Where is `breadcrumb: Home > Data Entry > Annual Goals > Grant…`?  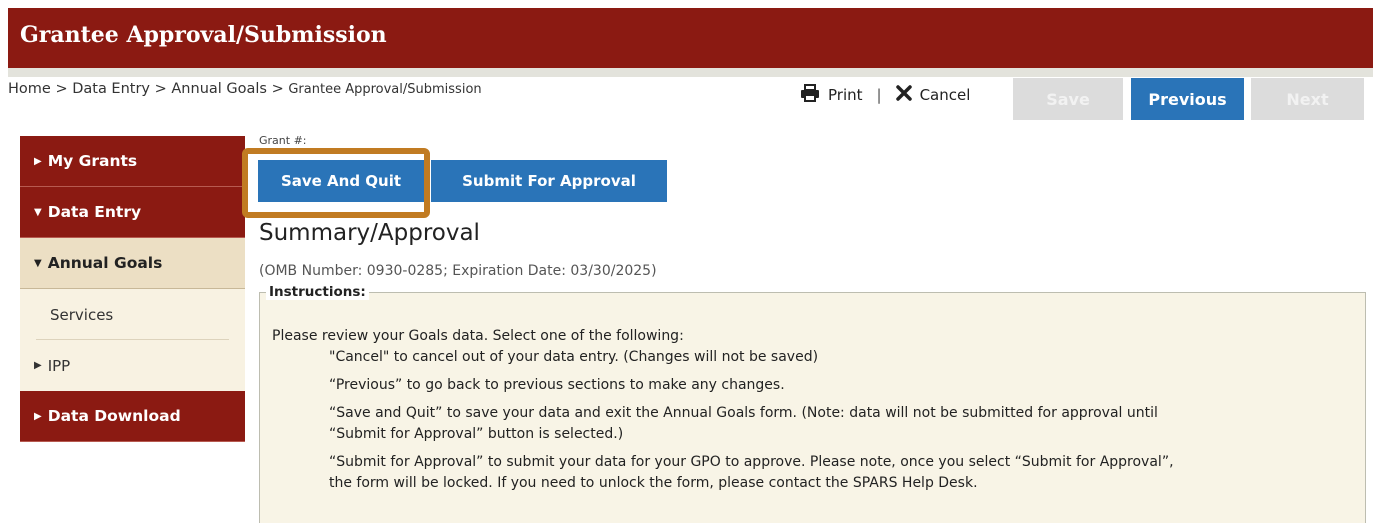 breadcrumb: Home > Data Entry > Annual Goals > Grant… is located at coordinates (245, 89).